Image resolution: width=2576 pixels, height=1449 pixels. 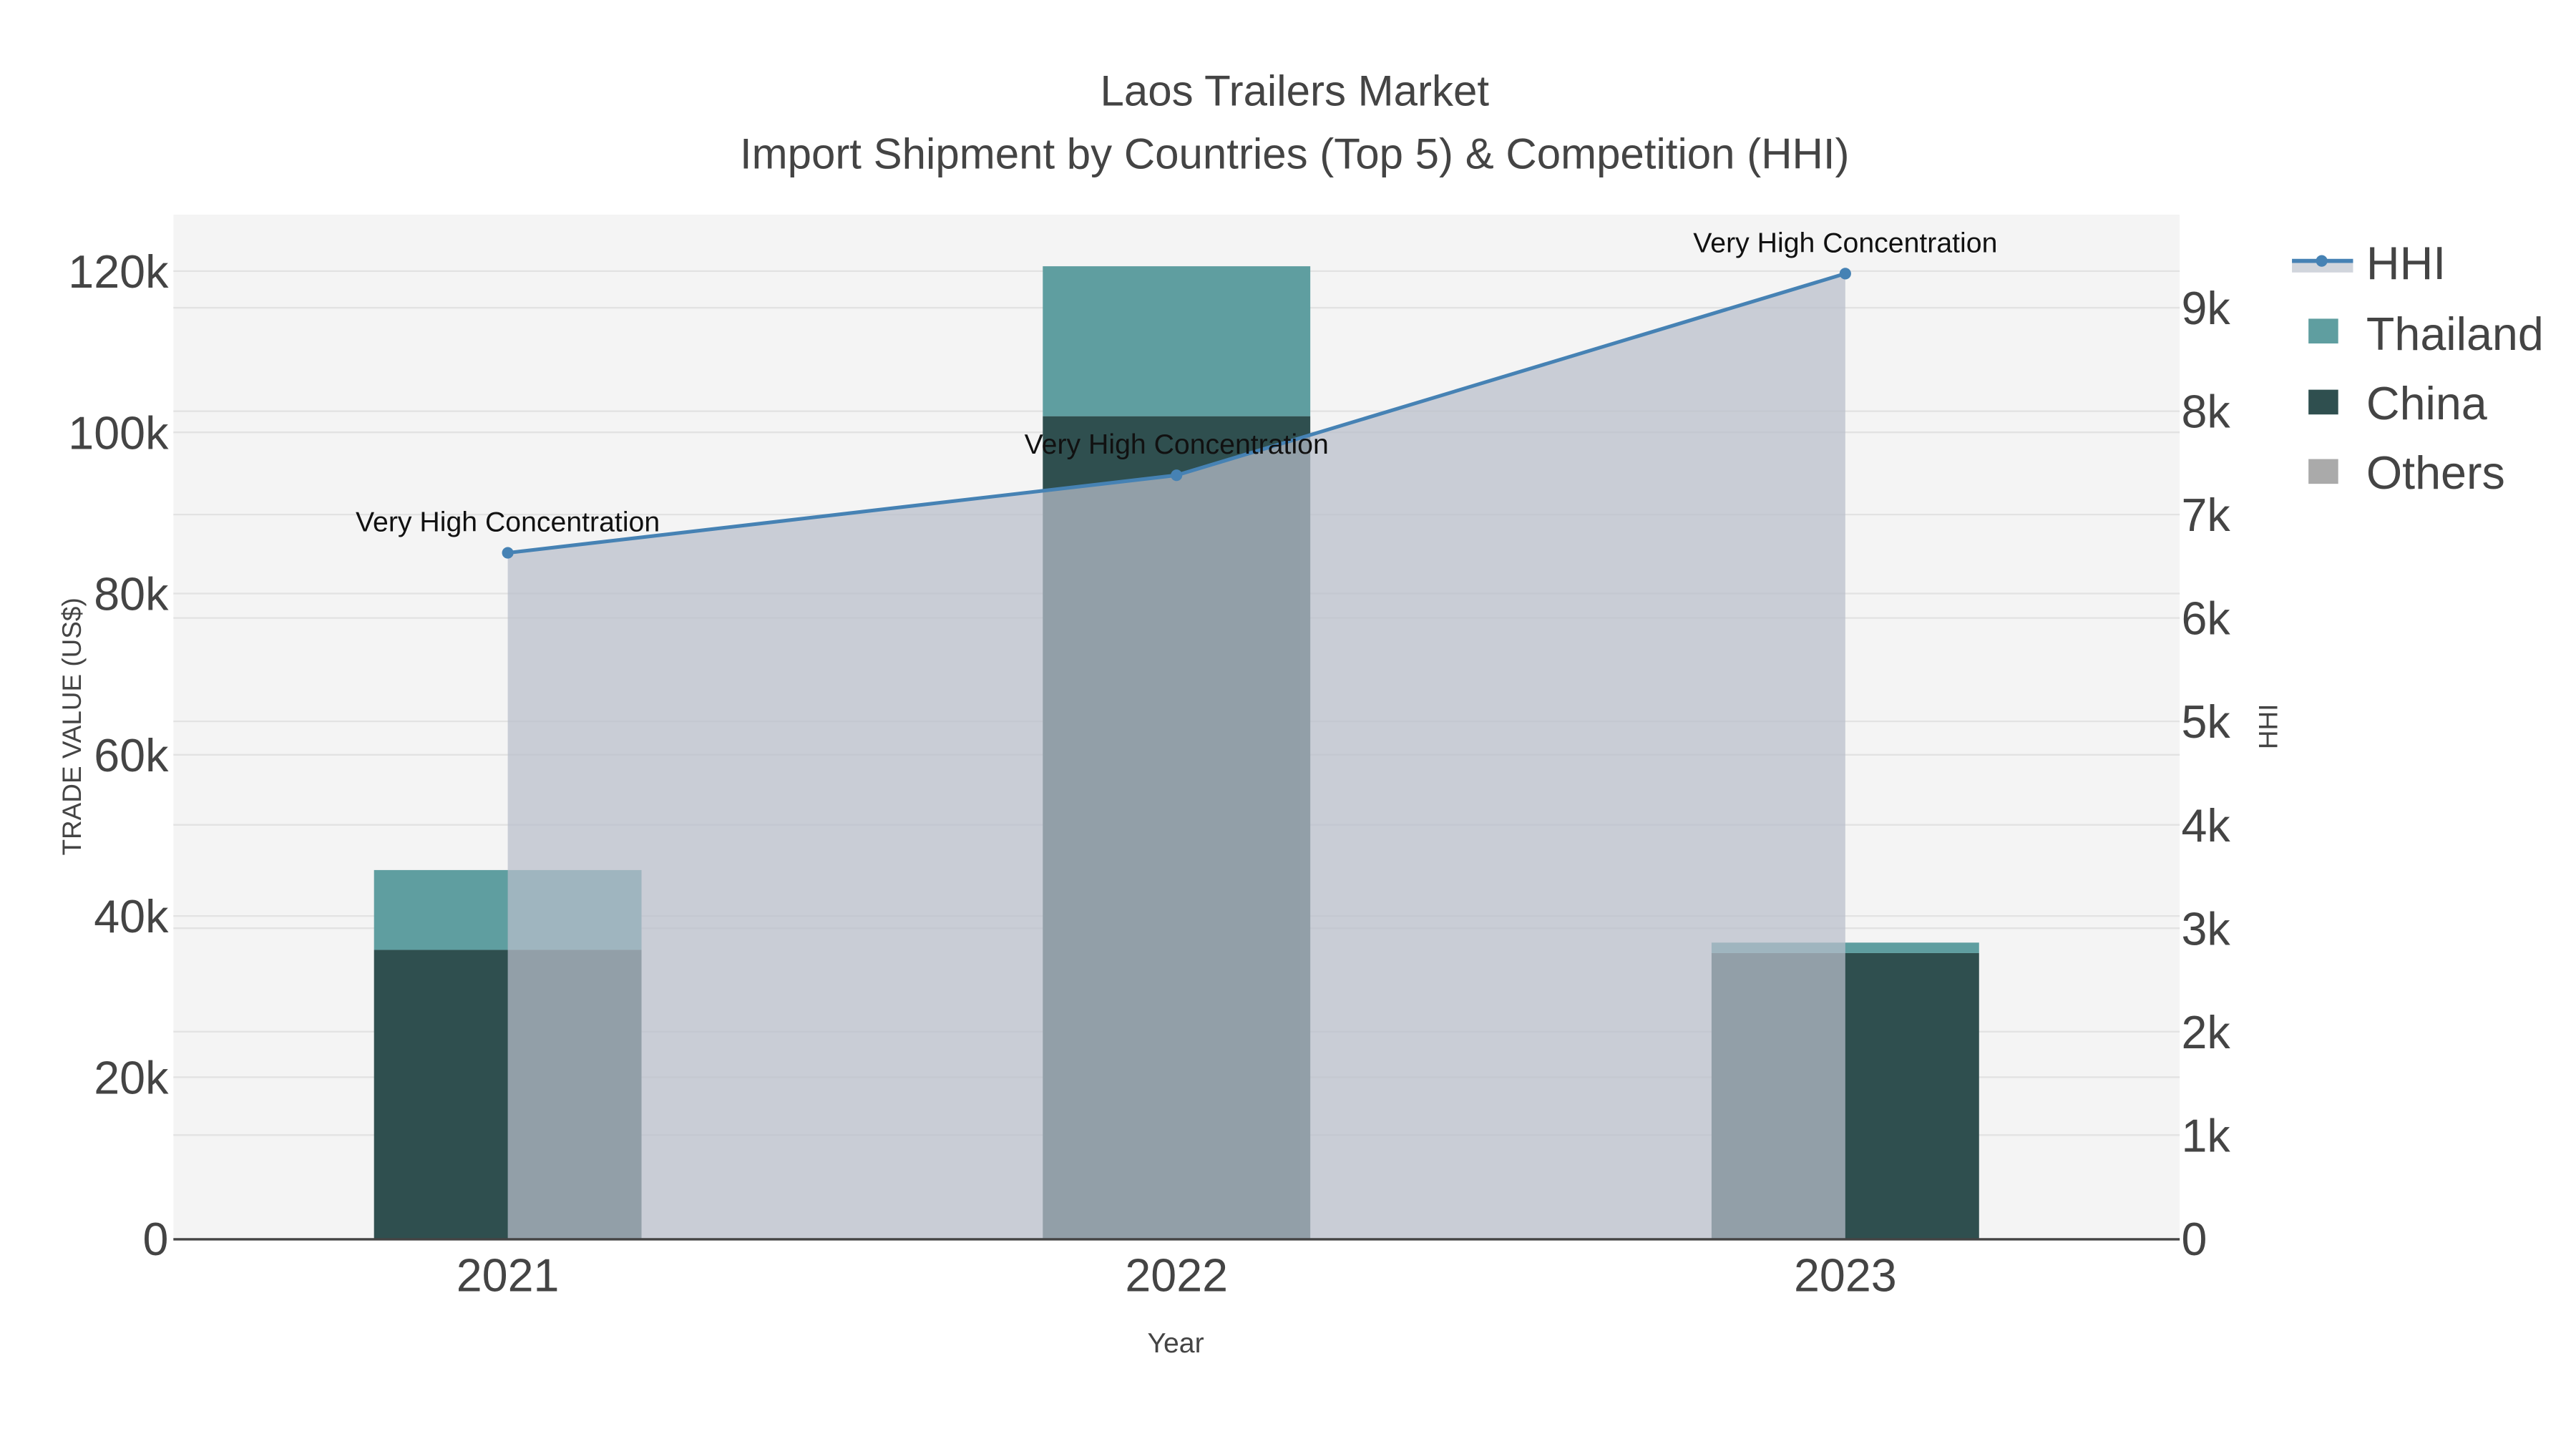 I want to click on hhi-point-2022, so click(x=1177, y=475).